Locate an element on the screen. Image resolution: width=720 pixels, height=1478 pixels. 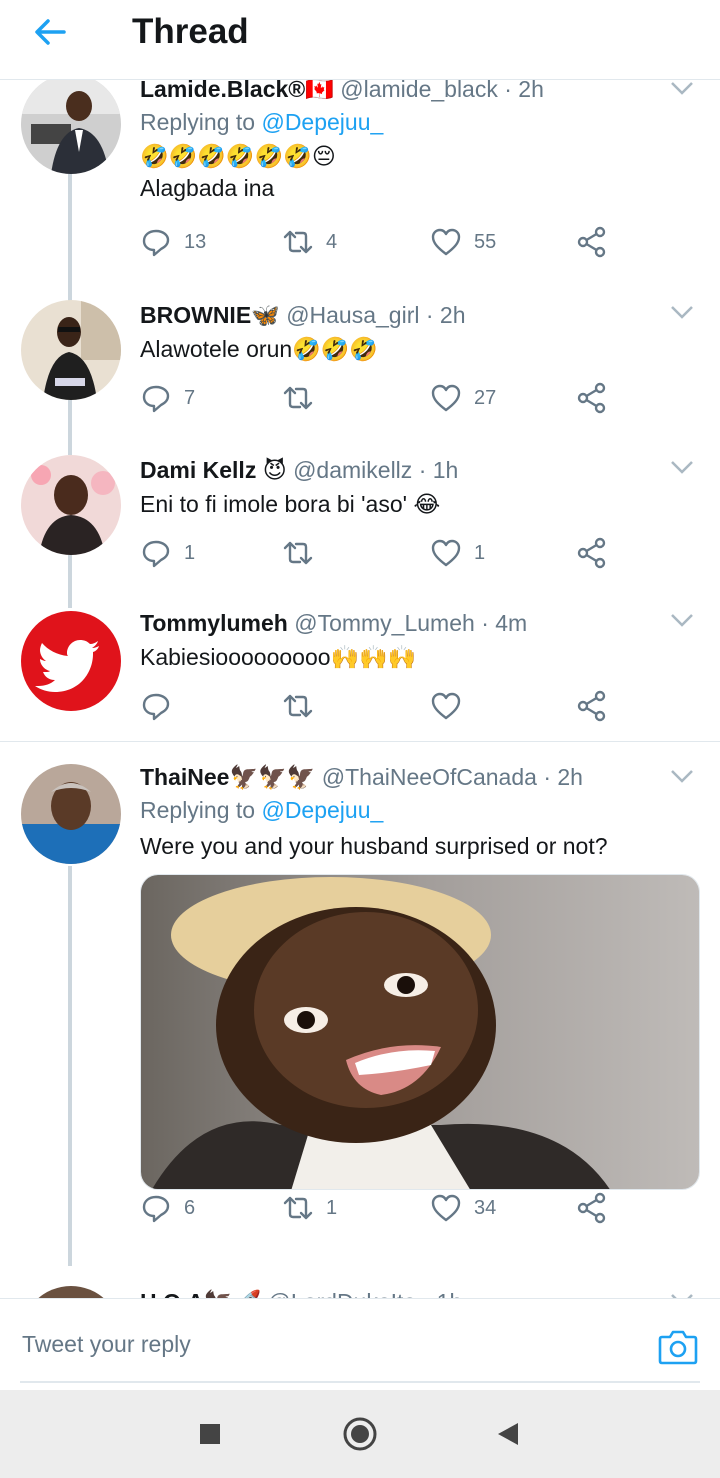
user-handle: @Hausa_girl is located at coordinates (353, 315).